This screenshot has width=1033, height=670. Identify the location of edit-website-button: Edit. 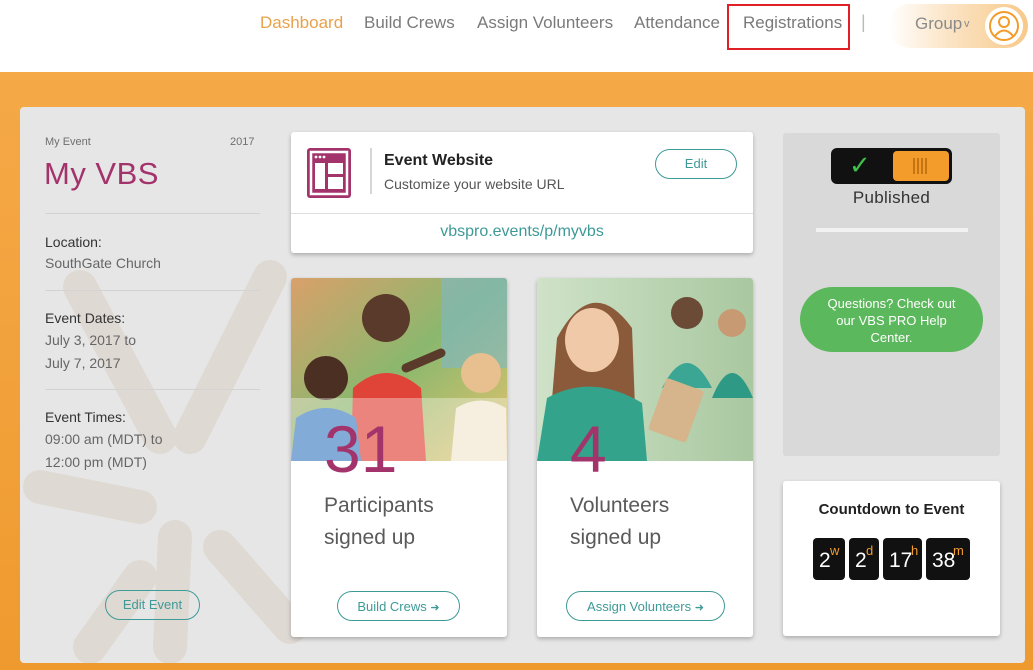
(696, 164).